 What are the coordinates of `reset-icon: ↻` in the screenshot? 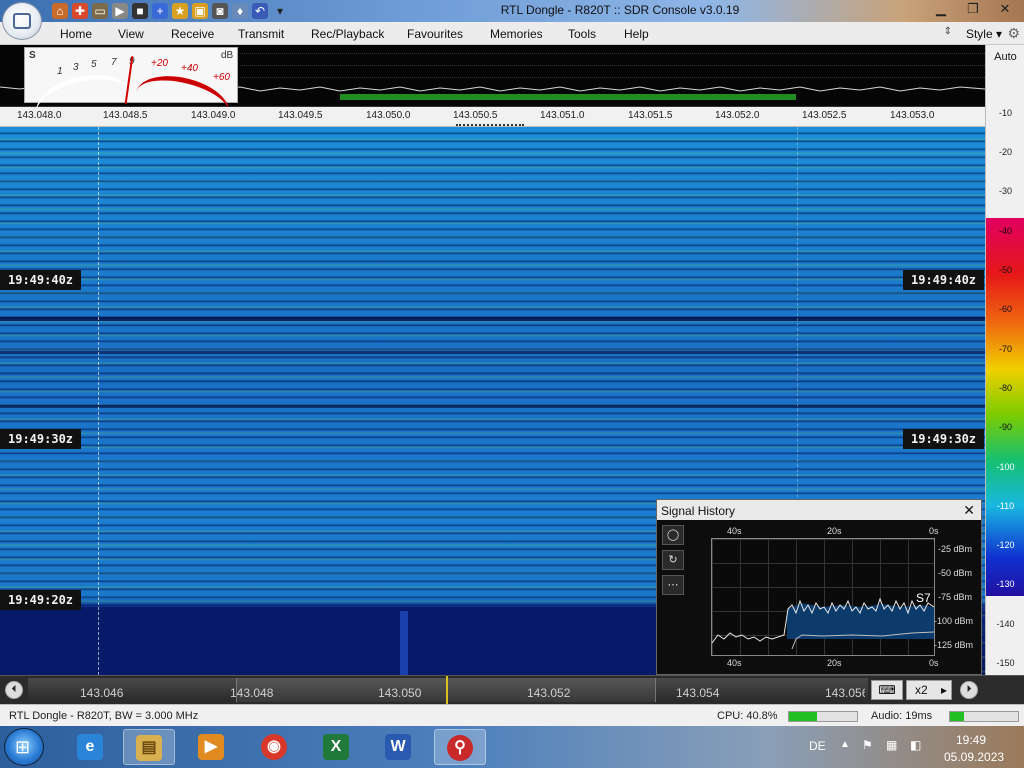 It's located at (673, 560).